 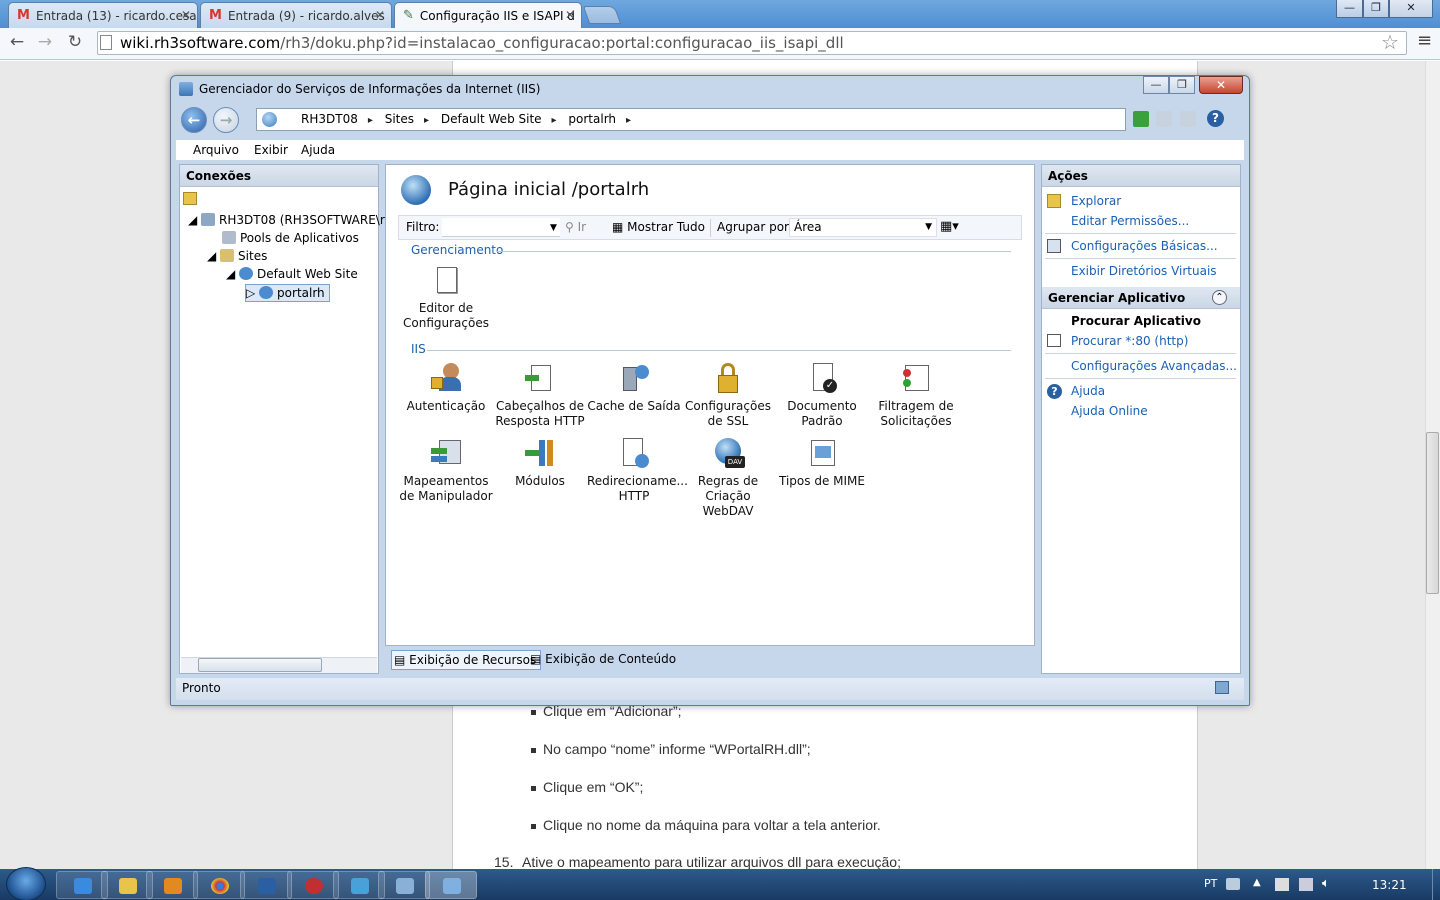 I want to click on iis-maximize-button: ❐, so click(x=1182, y=85).